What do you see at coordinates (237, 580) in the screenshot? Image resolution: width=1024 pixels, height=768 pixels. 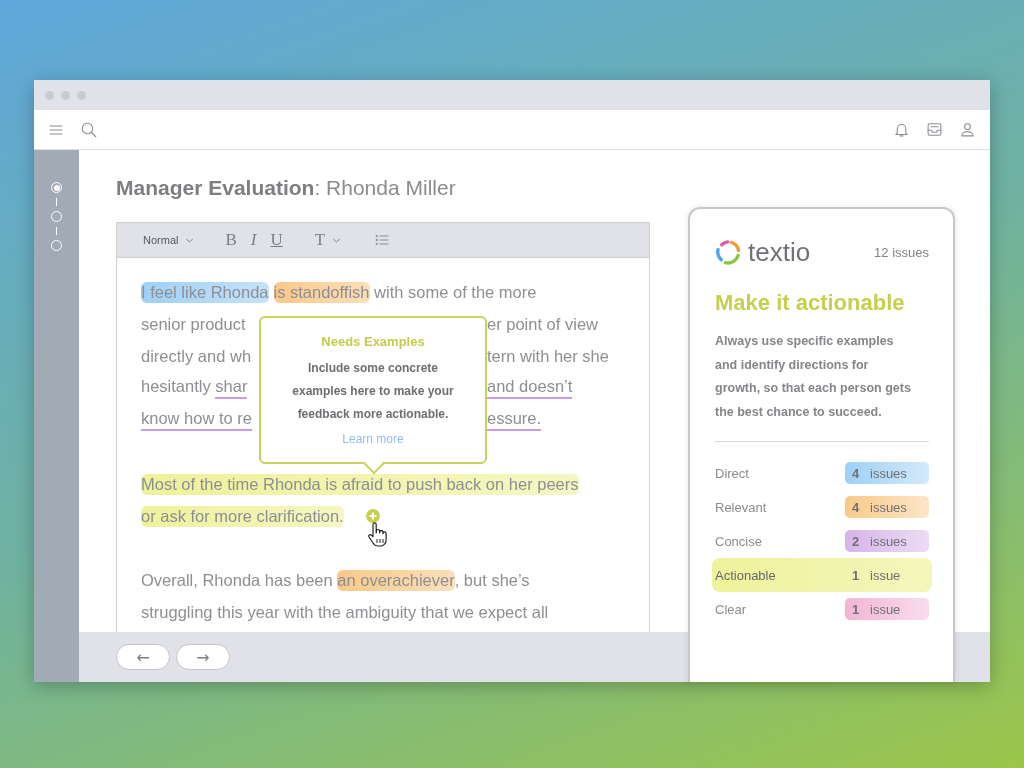 I see `body-text: Overall, Rhonda has been` at bounding box center [237, 580].